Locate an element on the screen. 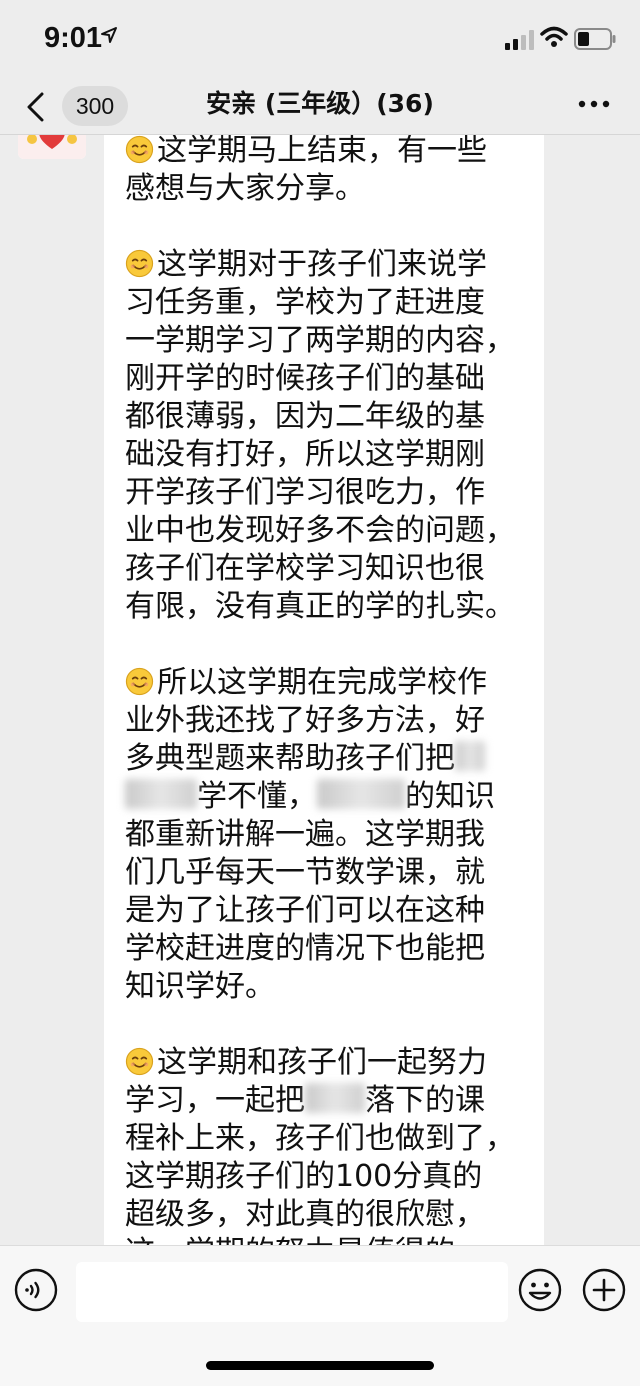 The width and height of the screenshot is (640, 1386). chat-header: 300 安亲 (三年级）(36) is located at coordinates (320, 105).